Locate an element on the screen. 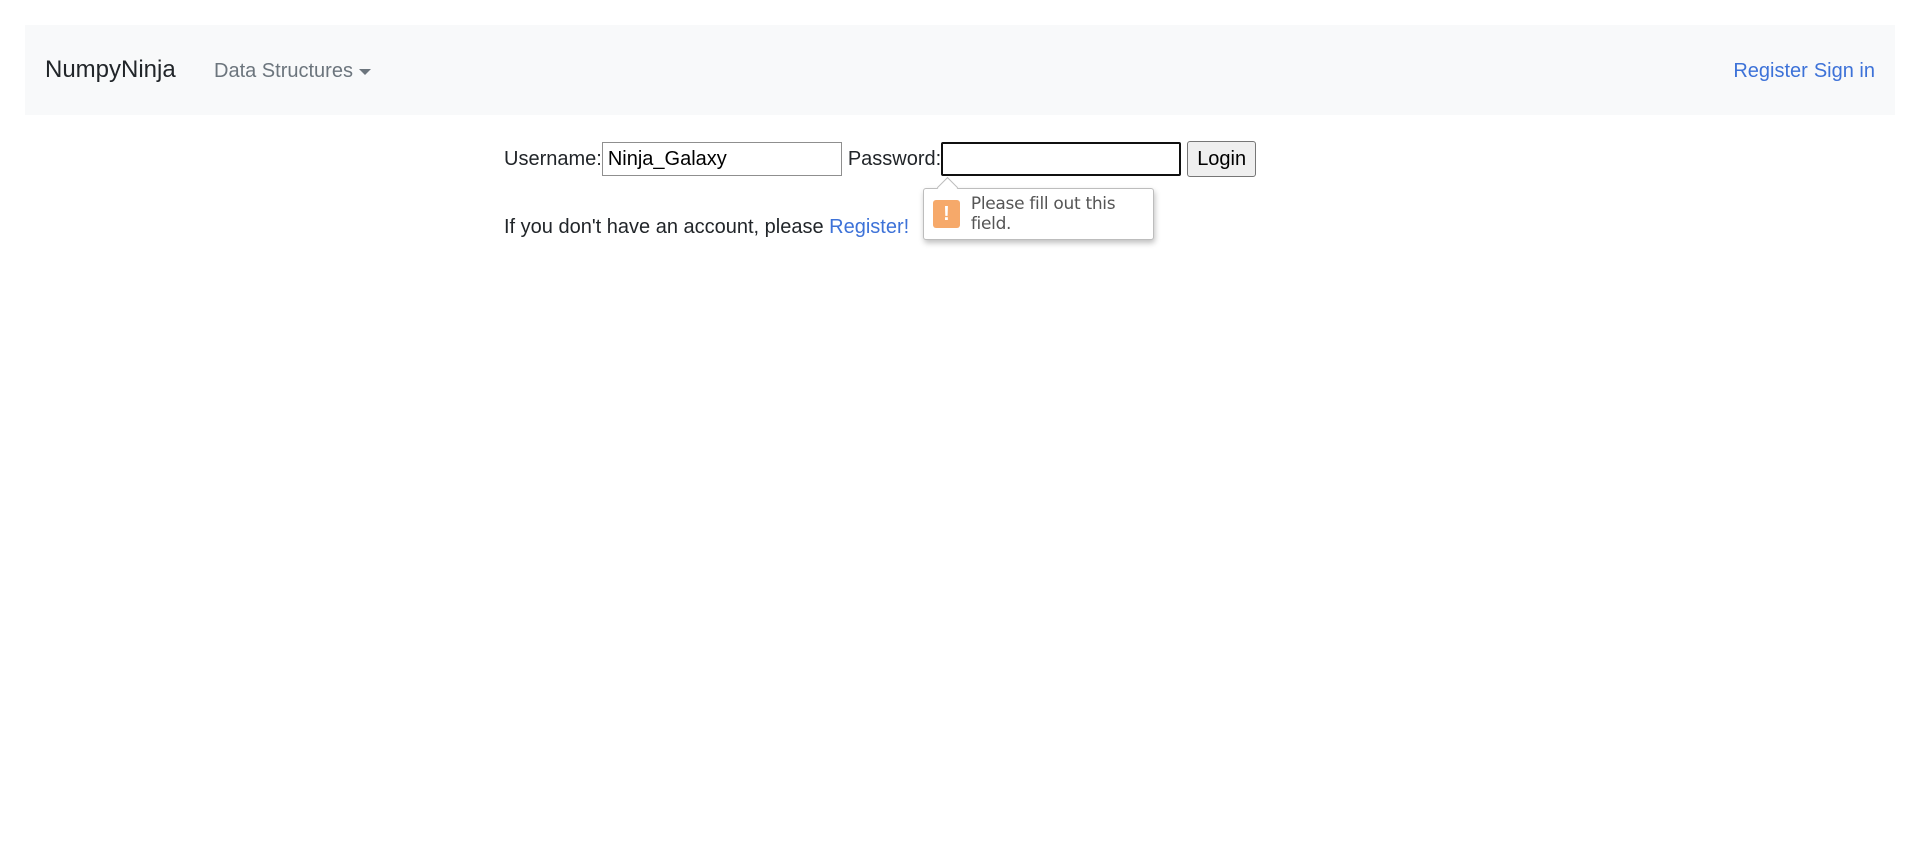 The height and width of the screenshot is (847, 1920). nav-right: Register Sign in is located at coordinates (1804, 71).